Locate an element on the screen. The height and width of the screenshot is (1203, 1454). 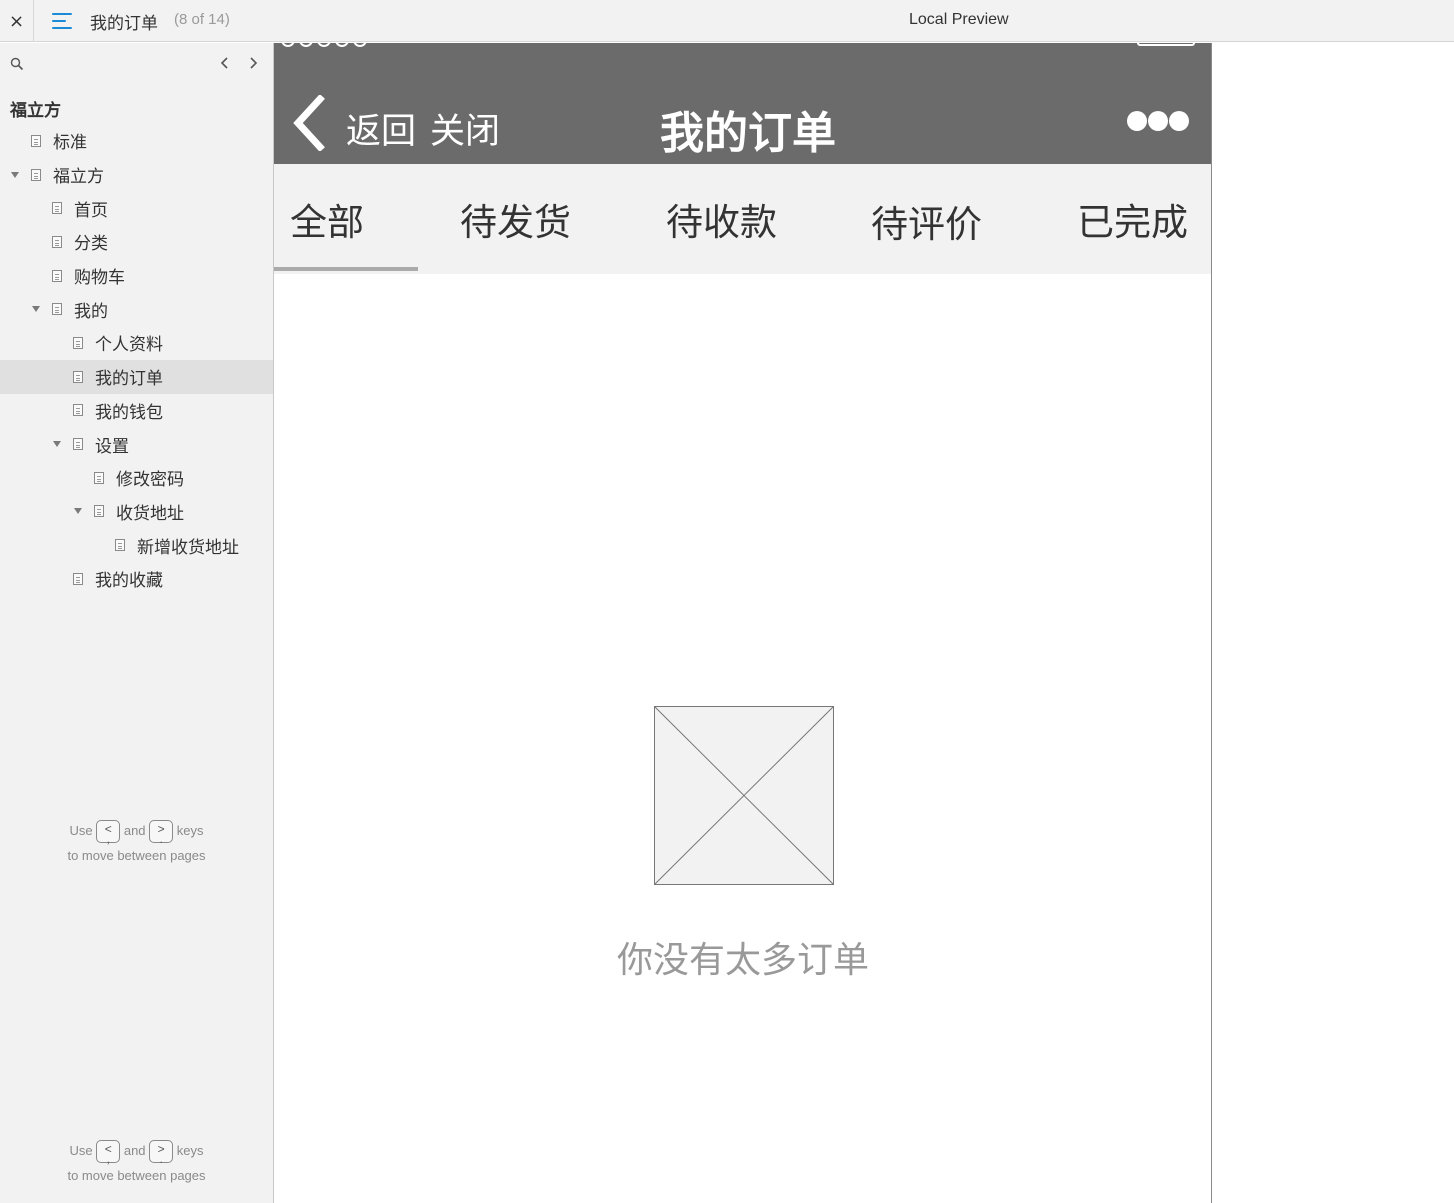
battery-icon is located at coordinates (1166, 44).